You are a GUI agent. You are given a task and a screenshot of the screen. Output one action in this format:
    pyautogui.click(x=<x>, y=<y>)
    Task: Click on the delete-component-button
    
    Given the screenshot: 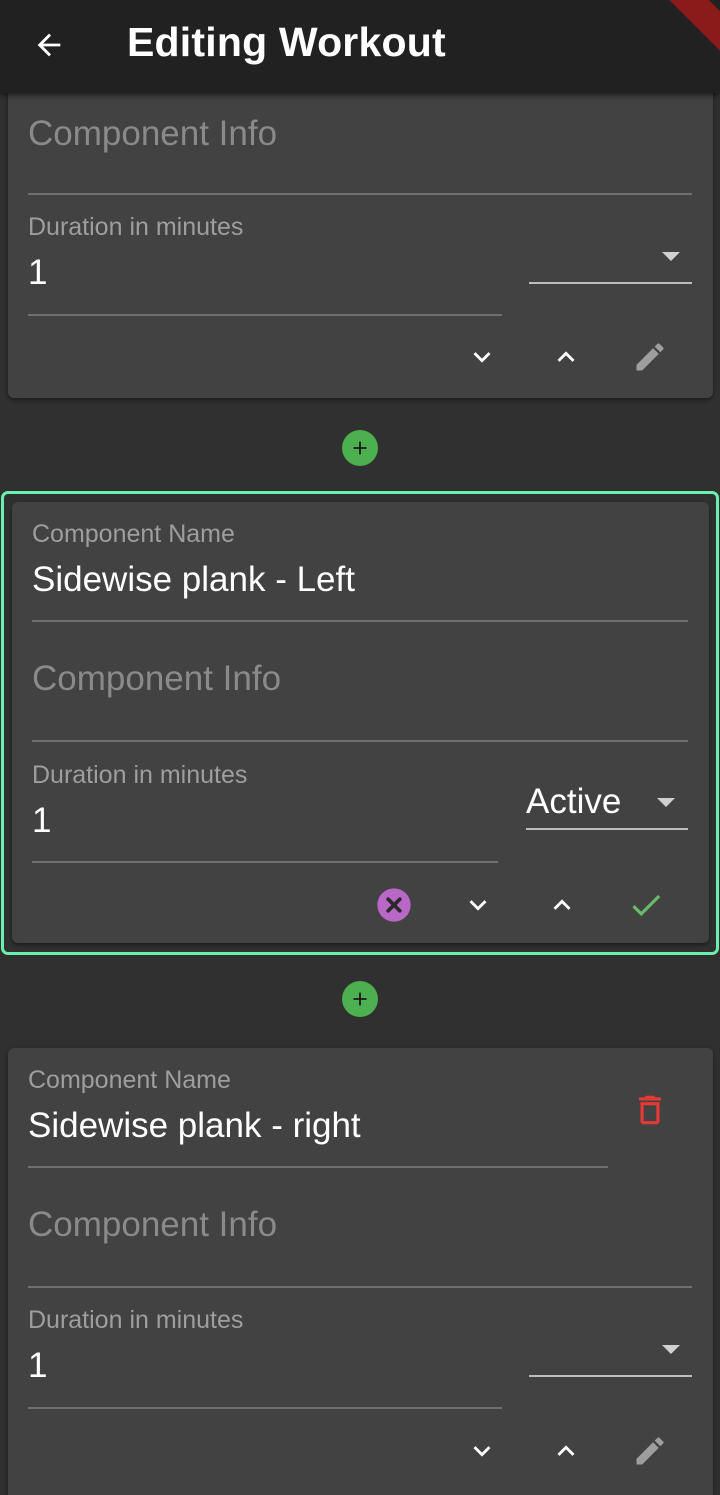 What is the action you would take?
    pyautogui.click(x=650, y=1110)
    